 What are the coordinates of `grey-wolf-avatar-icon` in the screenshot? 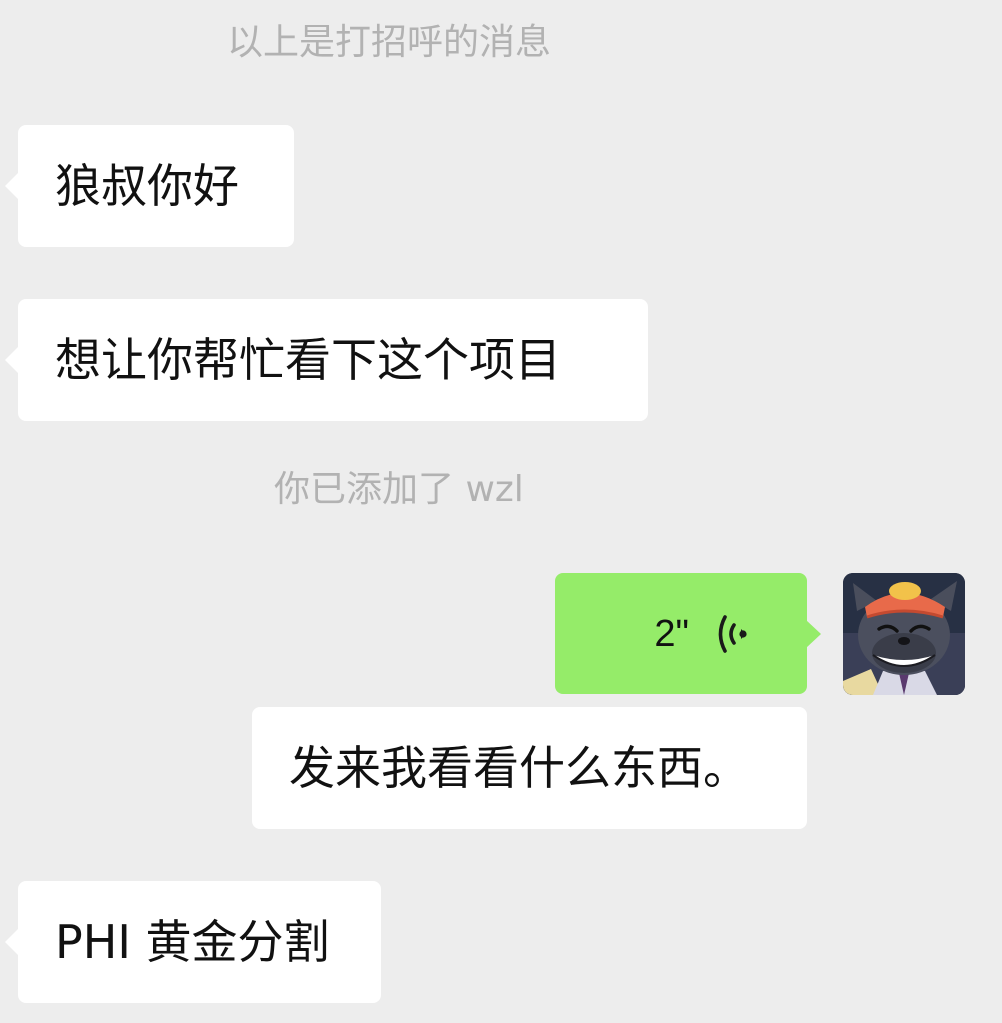 It's located at (904, 634).